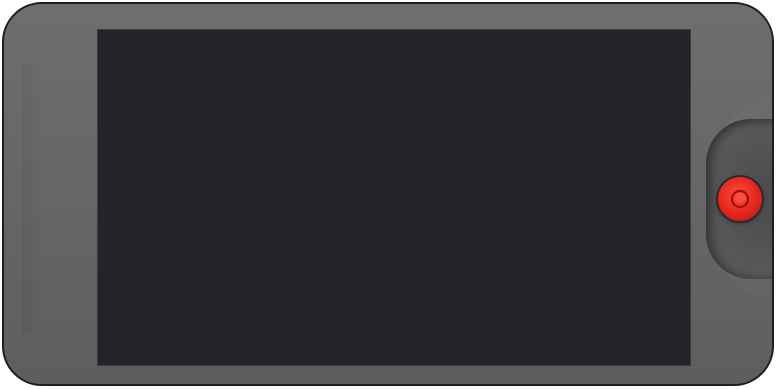  I want to click on bezel-shade, so click(32, 199).